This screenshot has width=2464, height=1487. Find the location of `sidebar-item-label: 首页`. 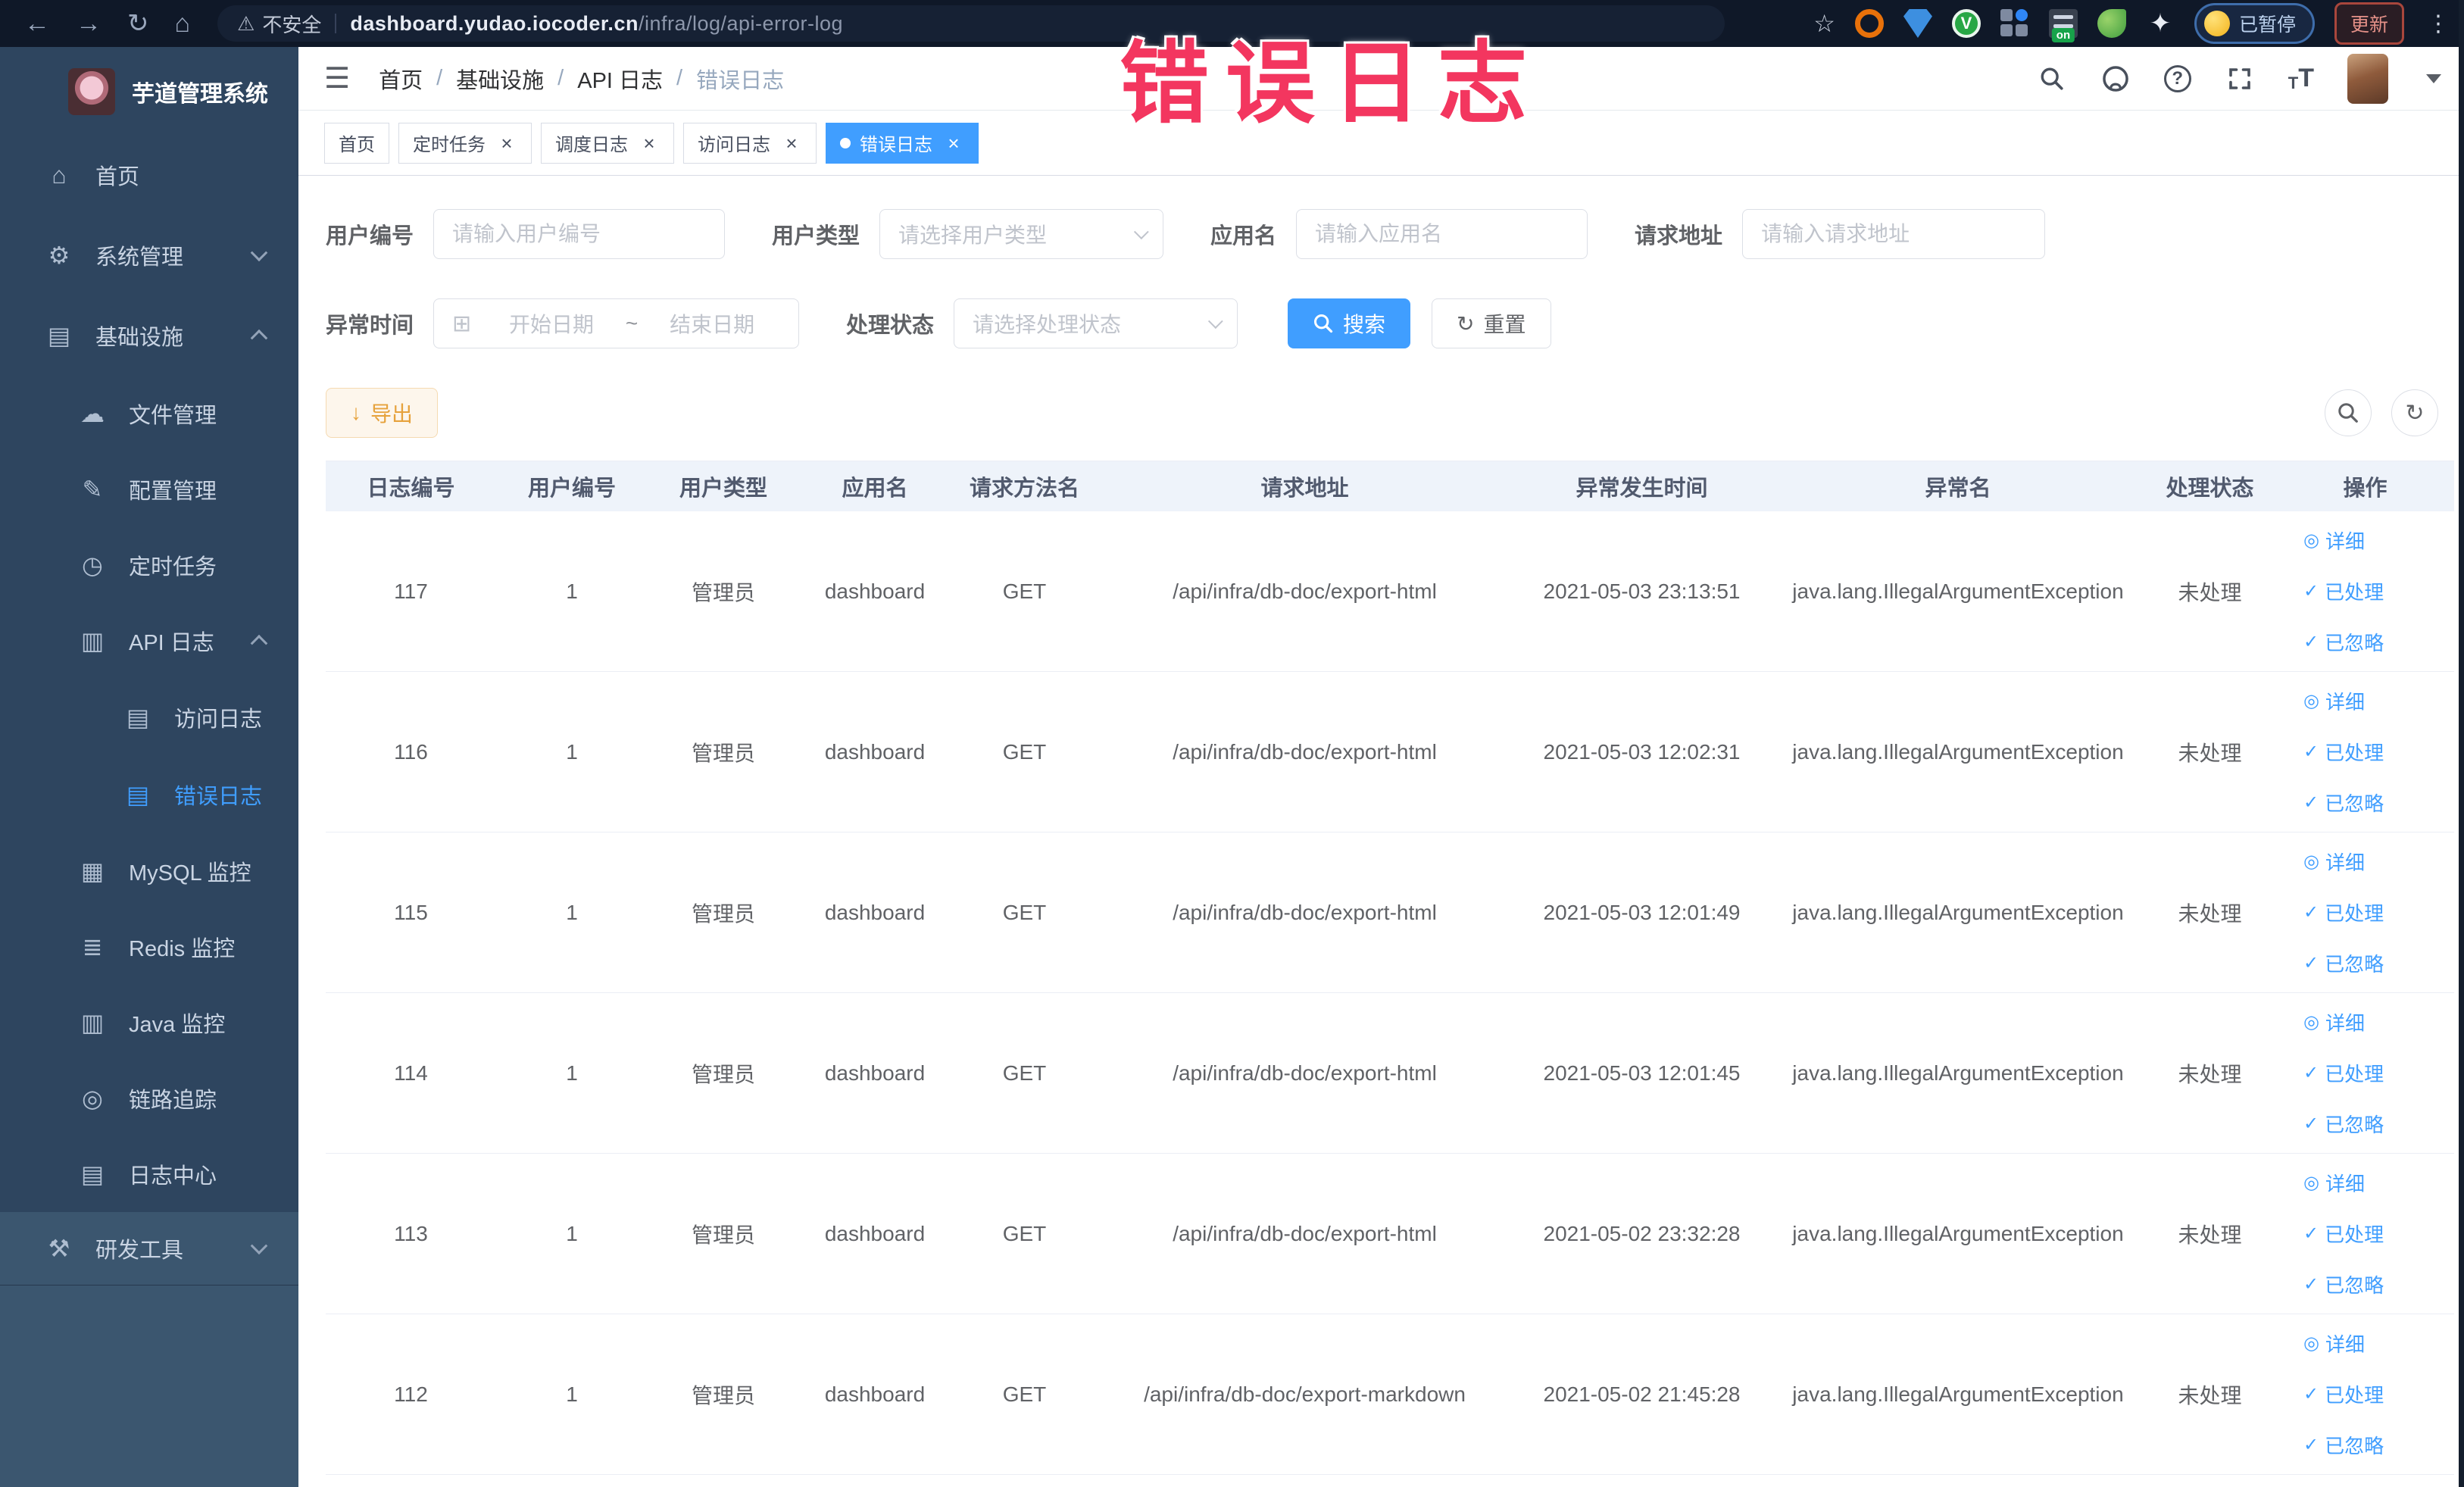

sidebar-item-label: 首页 is located at coordinates (117, 177).